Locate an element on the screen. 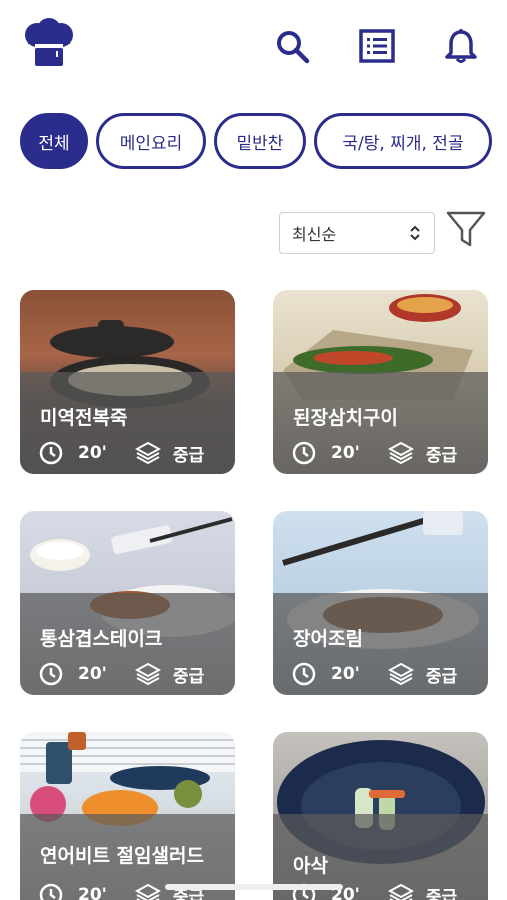 This screenshot has height=900, width=507. chef-hat-icon is located at coordinates (49, 43).